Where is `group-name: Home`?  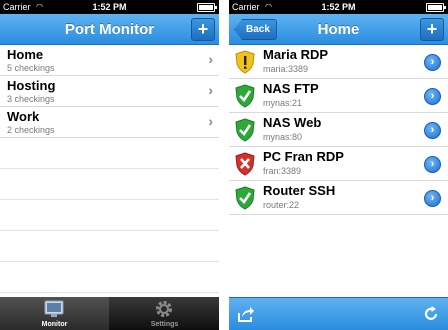 group-name: Home is located at coordinates (25, 54).